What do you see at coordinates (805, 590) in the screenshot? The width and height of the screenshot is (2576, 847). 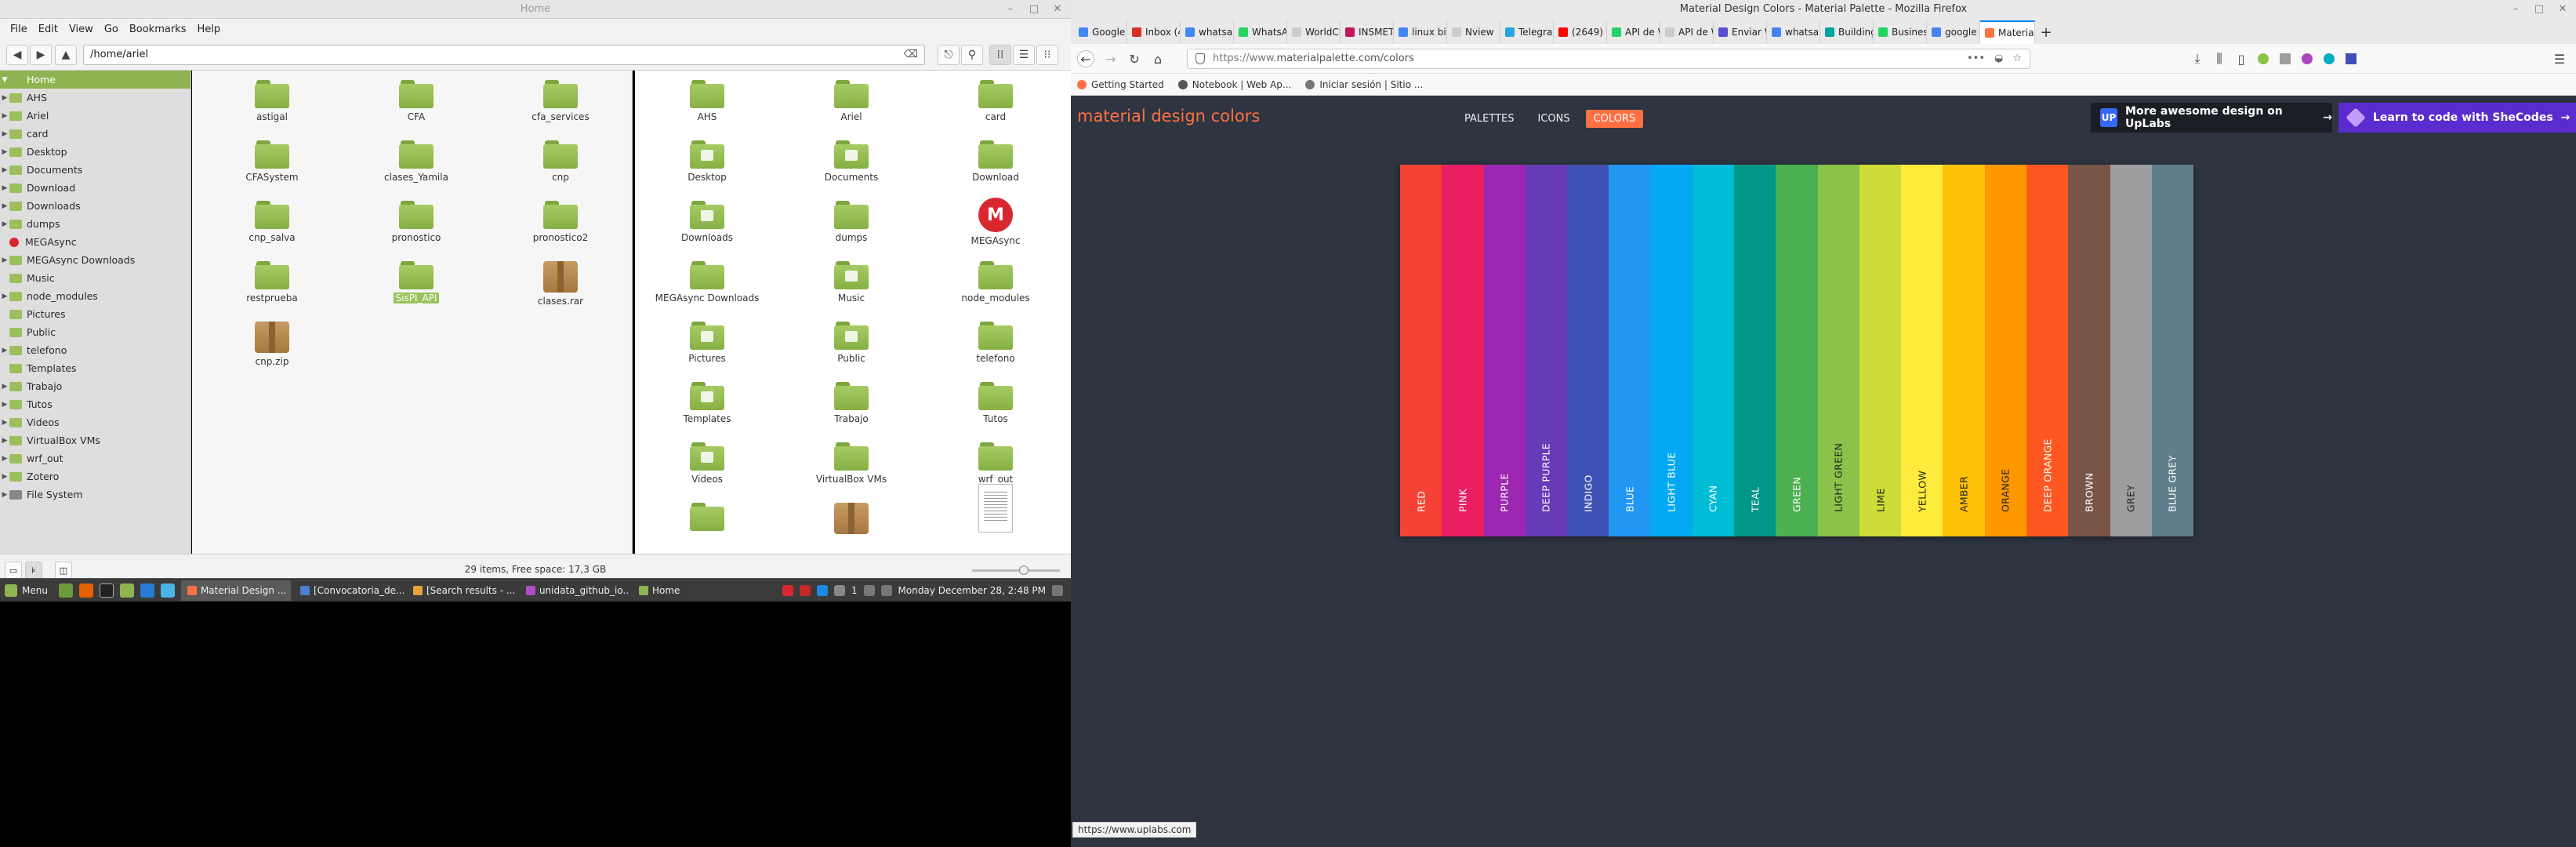 I see `shield-tray-icon` at bounding box center [805, 590].